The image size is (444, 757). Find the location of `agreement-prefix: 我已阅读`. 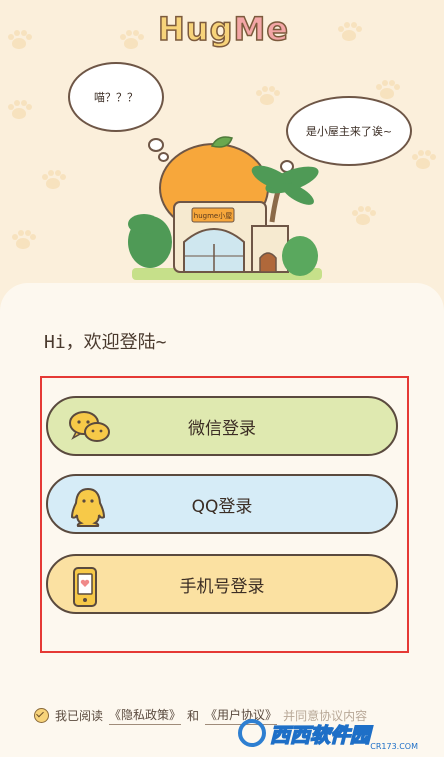

agreement-prefix: 我已阅读 is located at coordinates (79, 716).